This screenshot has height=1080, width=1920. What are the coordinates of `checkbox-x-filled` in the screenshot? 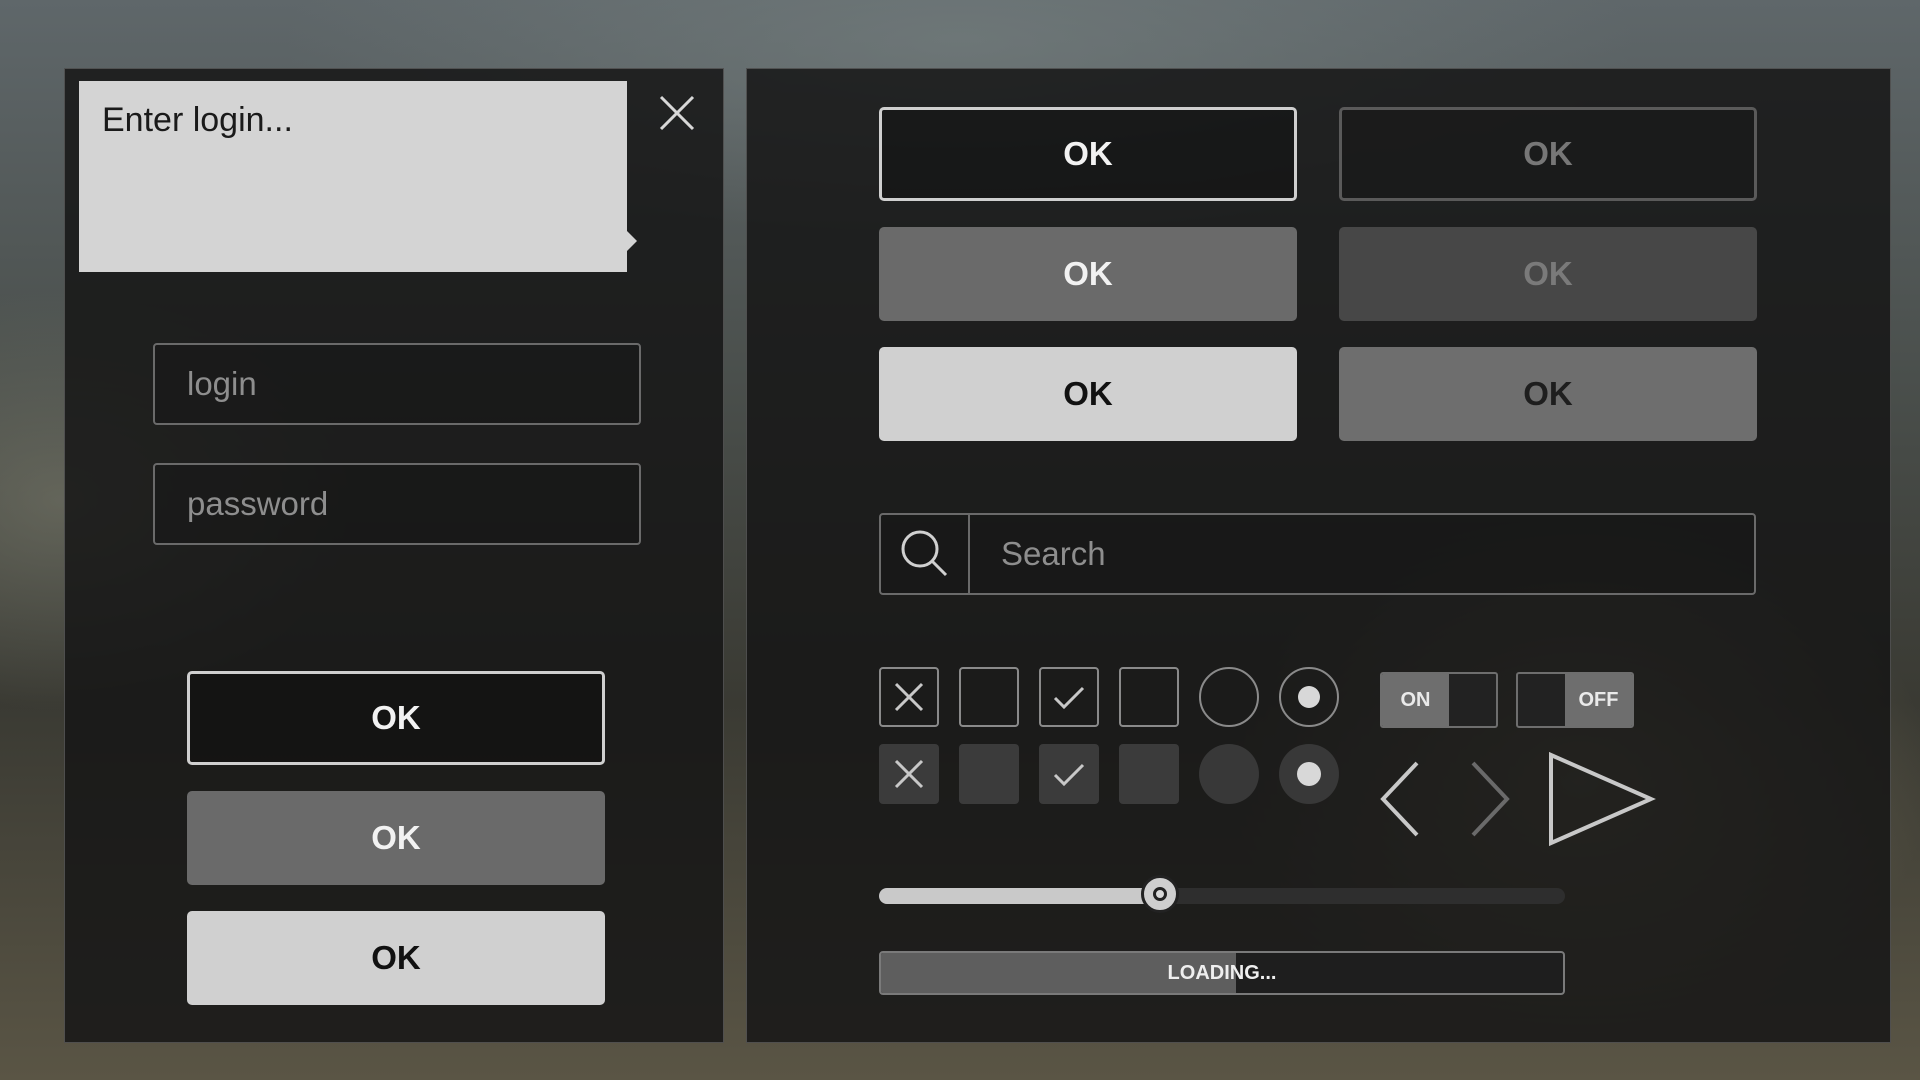 It's located at (909, 774).